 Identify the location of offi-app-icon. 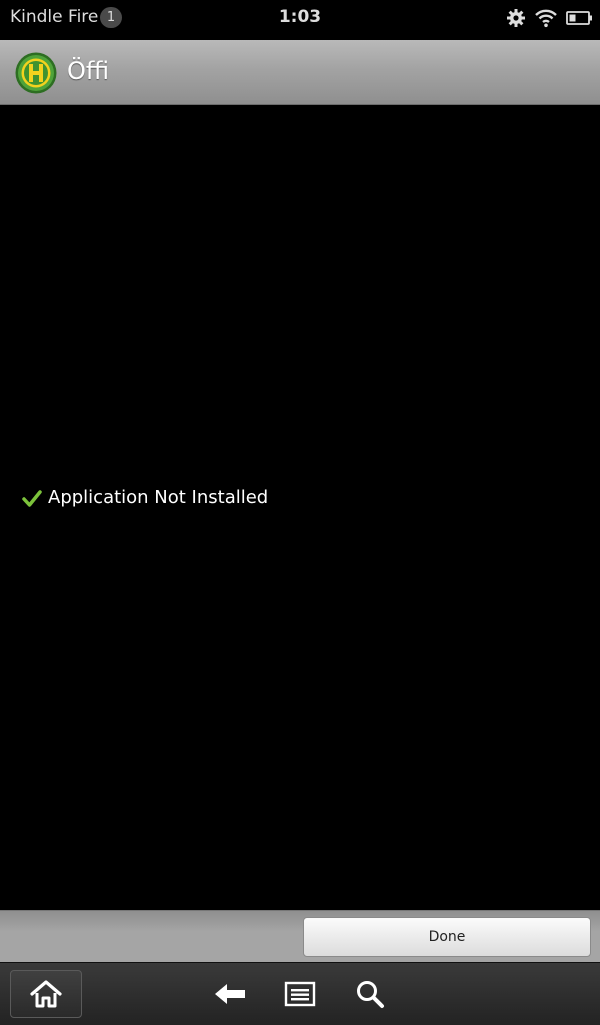
(36, 73).